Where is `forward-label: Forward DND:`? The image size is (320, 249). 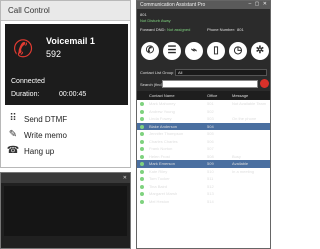 forward-label: Forward DND: is located at coordinates (153, 29).